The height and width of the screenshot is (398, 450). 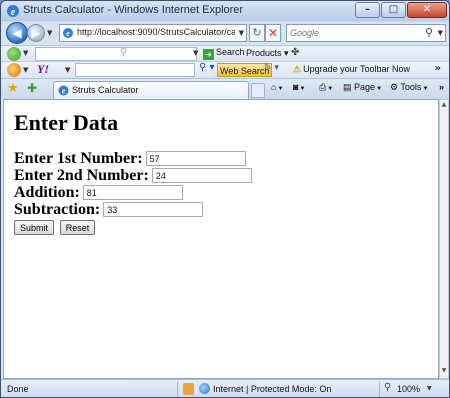 I want to click on toolbar-search-button: ➜ Search, so click(x=224, y=54).